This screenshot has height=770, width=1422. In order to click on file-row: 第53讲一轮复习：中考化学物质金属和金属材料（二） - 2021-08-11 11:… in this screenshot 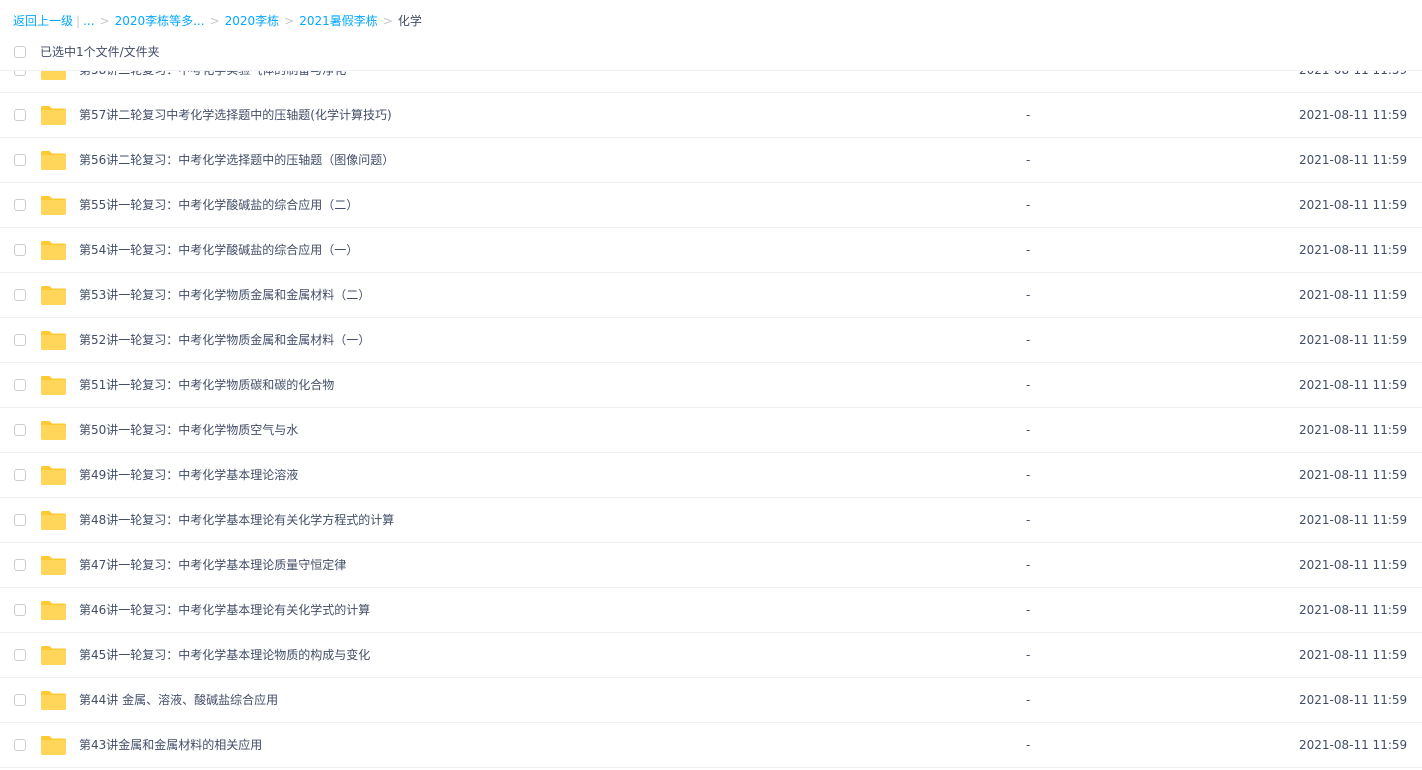, I will do `click(711, 295)`.